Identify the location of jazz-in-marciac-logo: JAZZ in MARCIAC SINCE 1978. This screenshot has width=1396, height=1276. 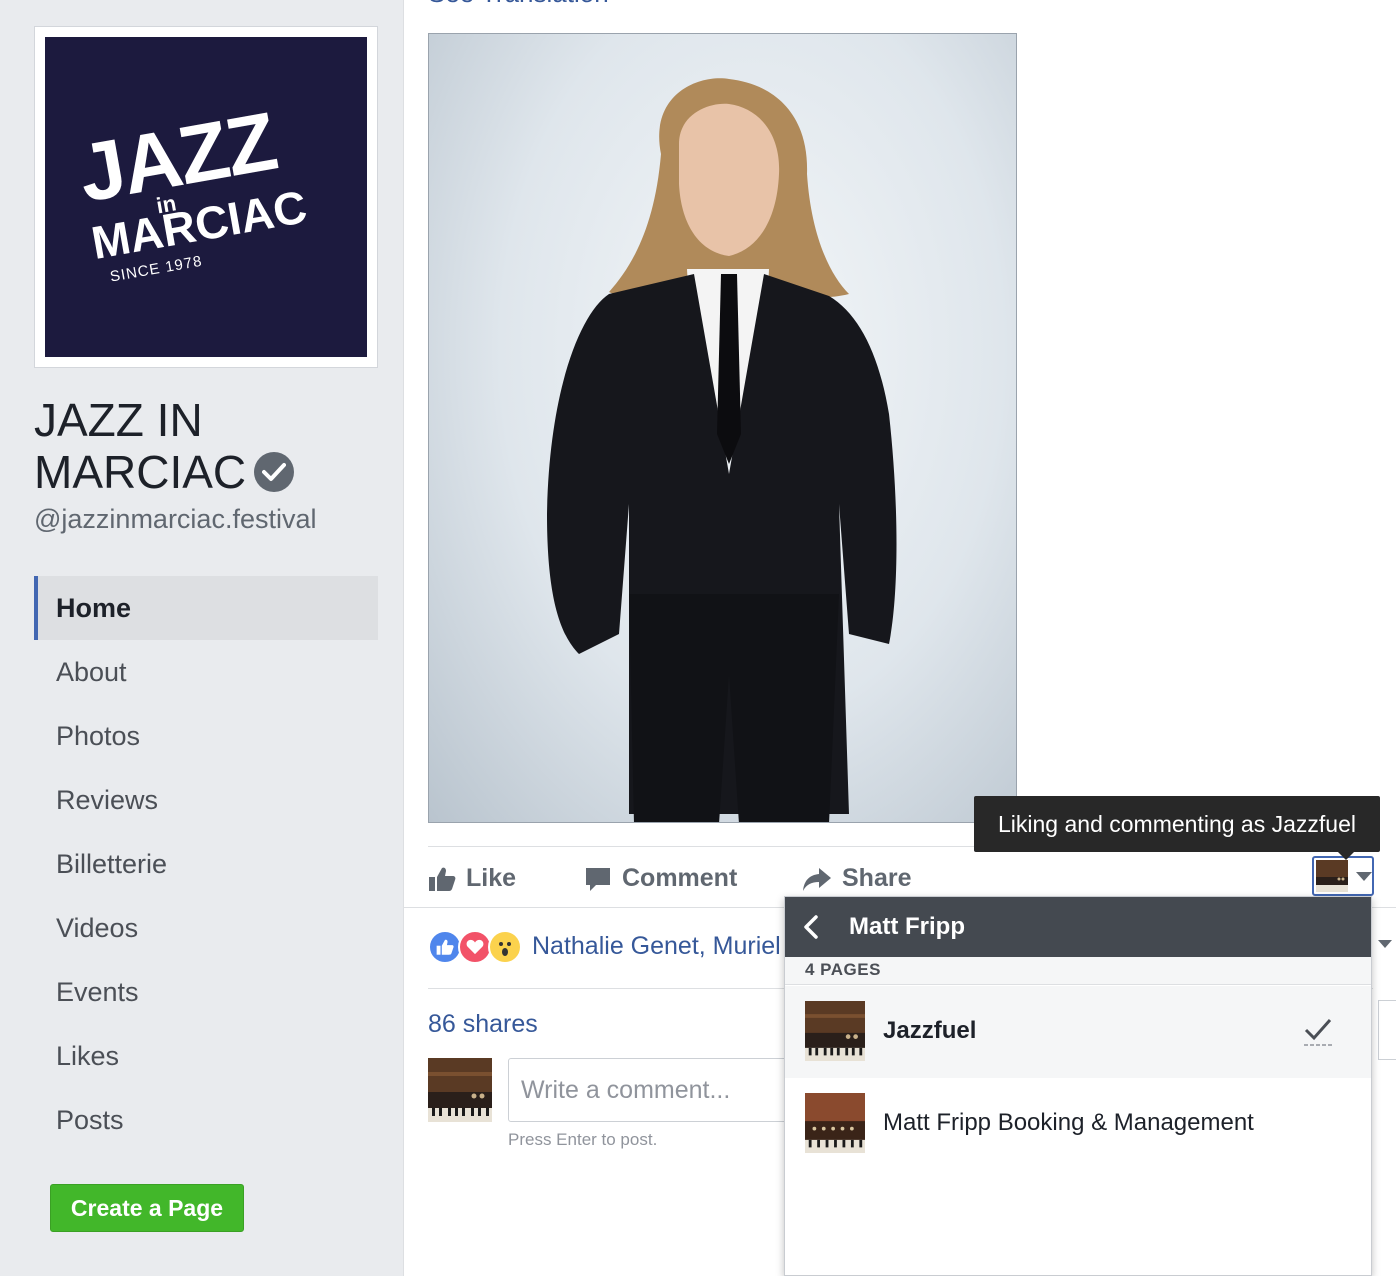
(206, 197).